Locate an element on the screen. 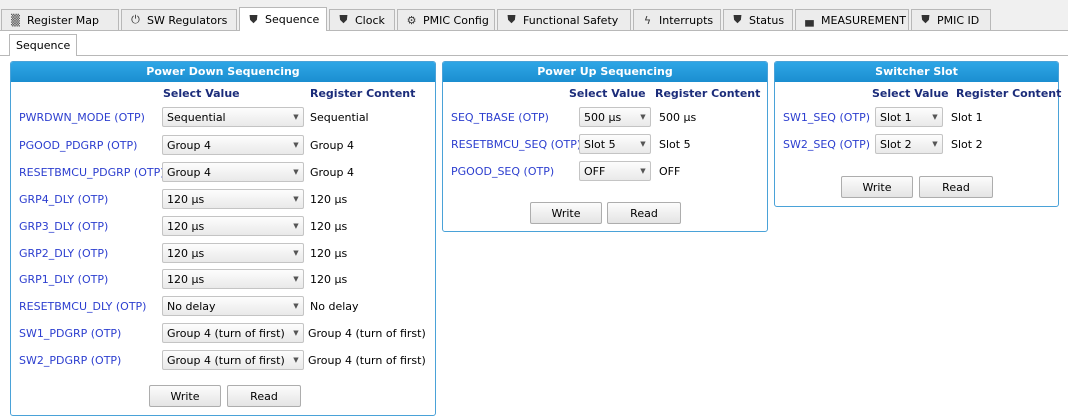  sw1-seq-select: Slot 1 ▼ is located at coordinates (909, 117).